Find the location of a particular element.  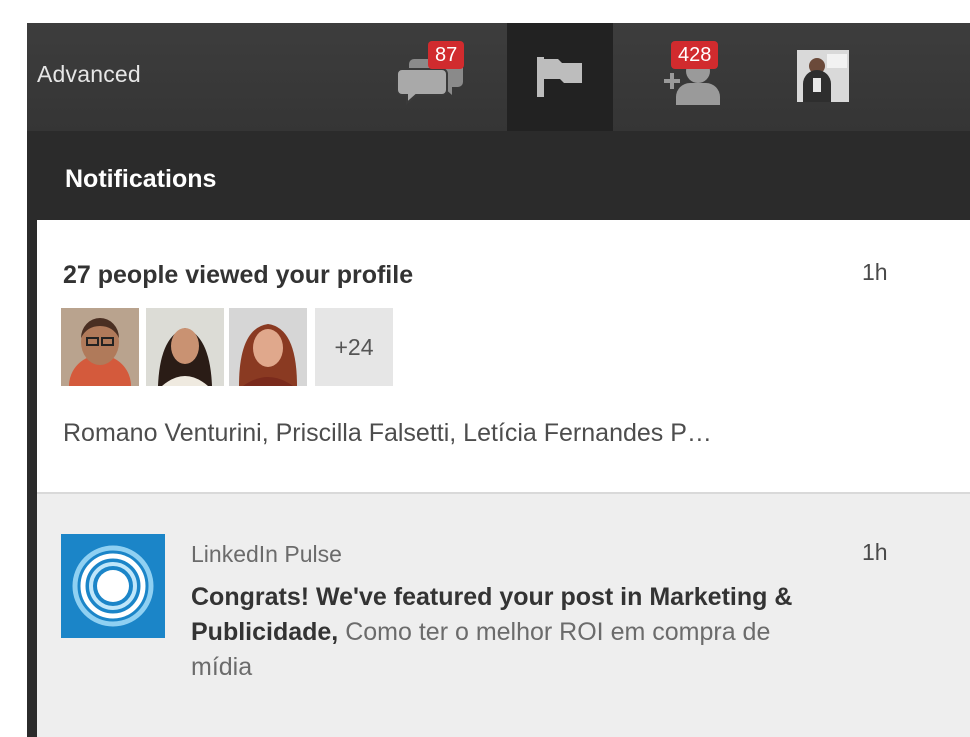

notifications-header: Notifications is located at coordinates (498, 175).